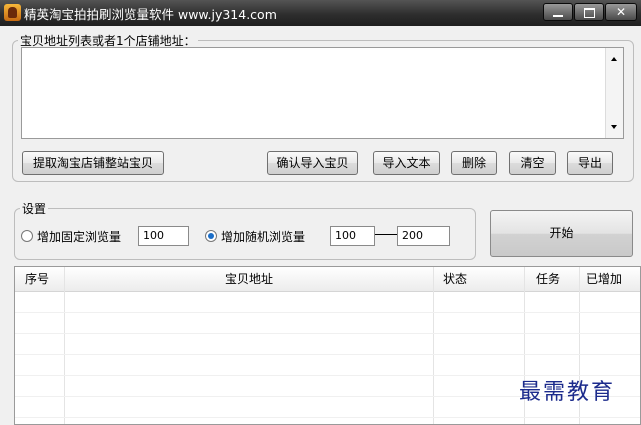 The image size is (641, 425). I want to click on column-header-added: 已增加, so click(604, 279).